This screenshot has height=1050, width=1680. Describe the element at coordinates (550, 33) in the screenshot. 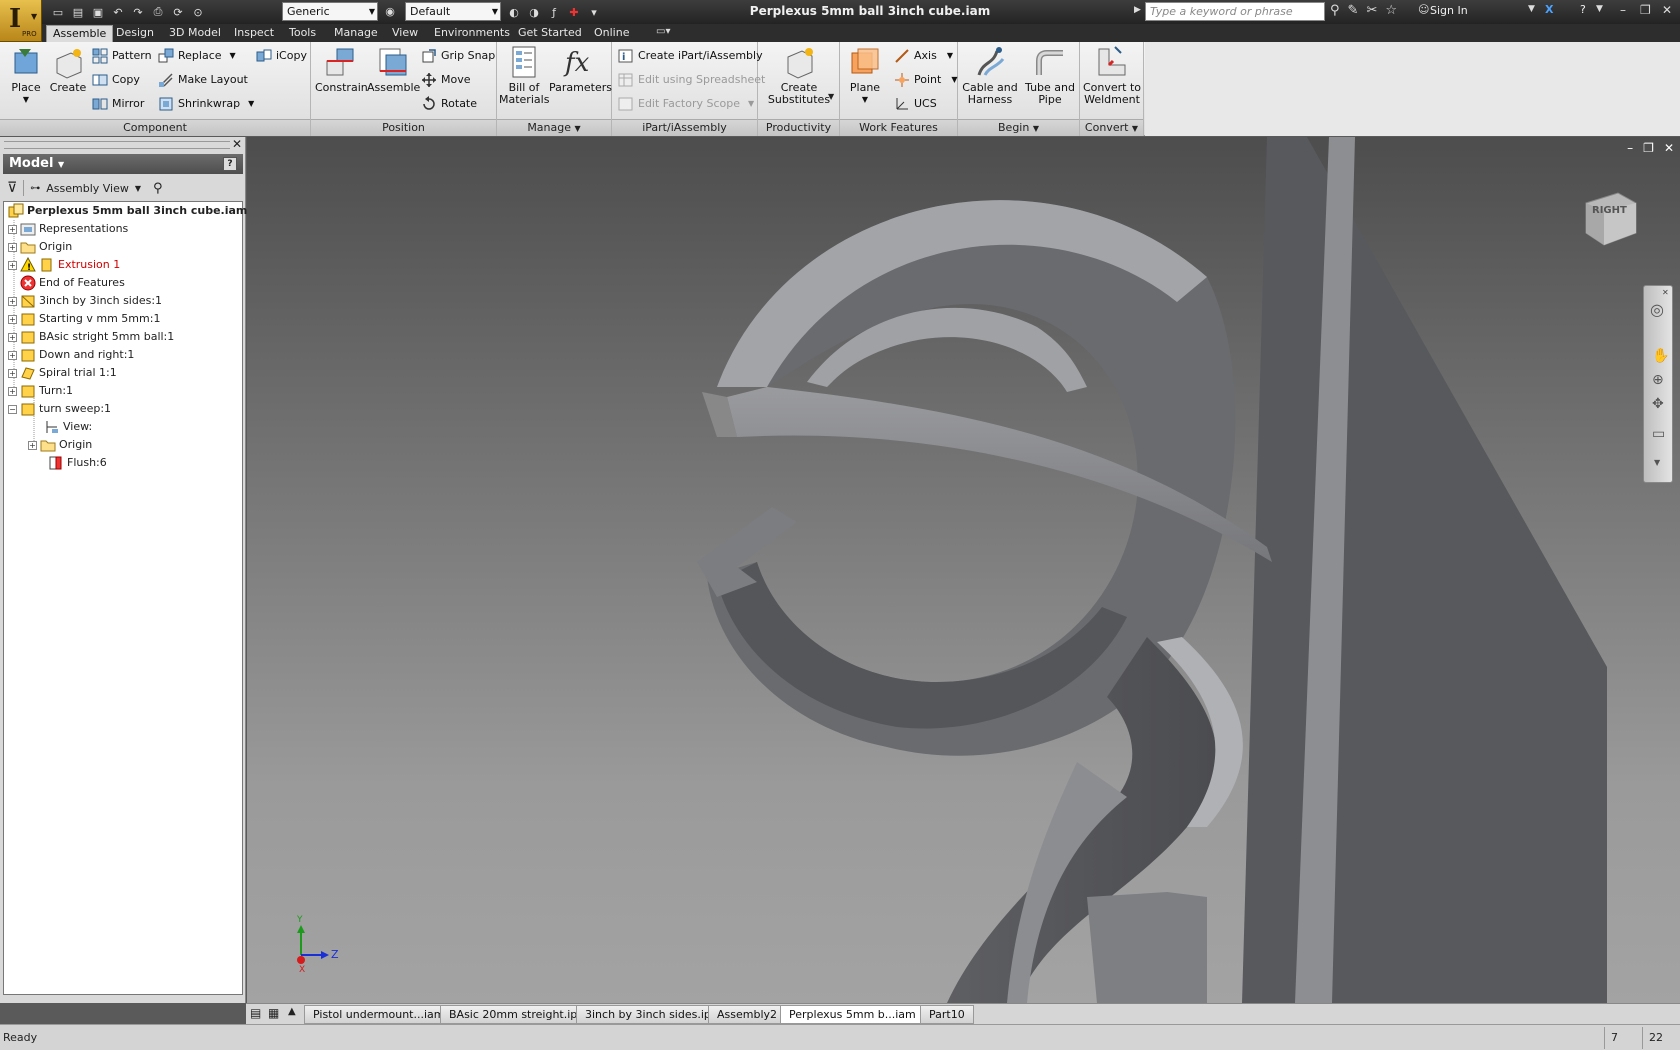

I see `tab-get-started: Get Started` at that location.